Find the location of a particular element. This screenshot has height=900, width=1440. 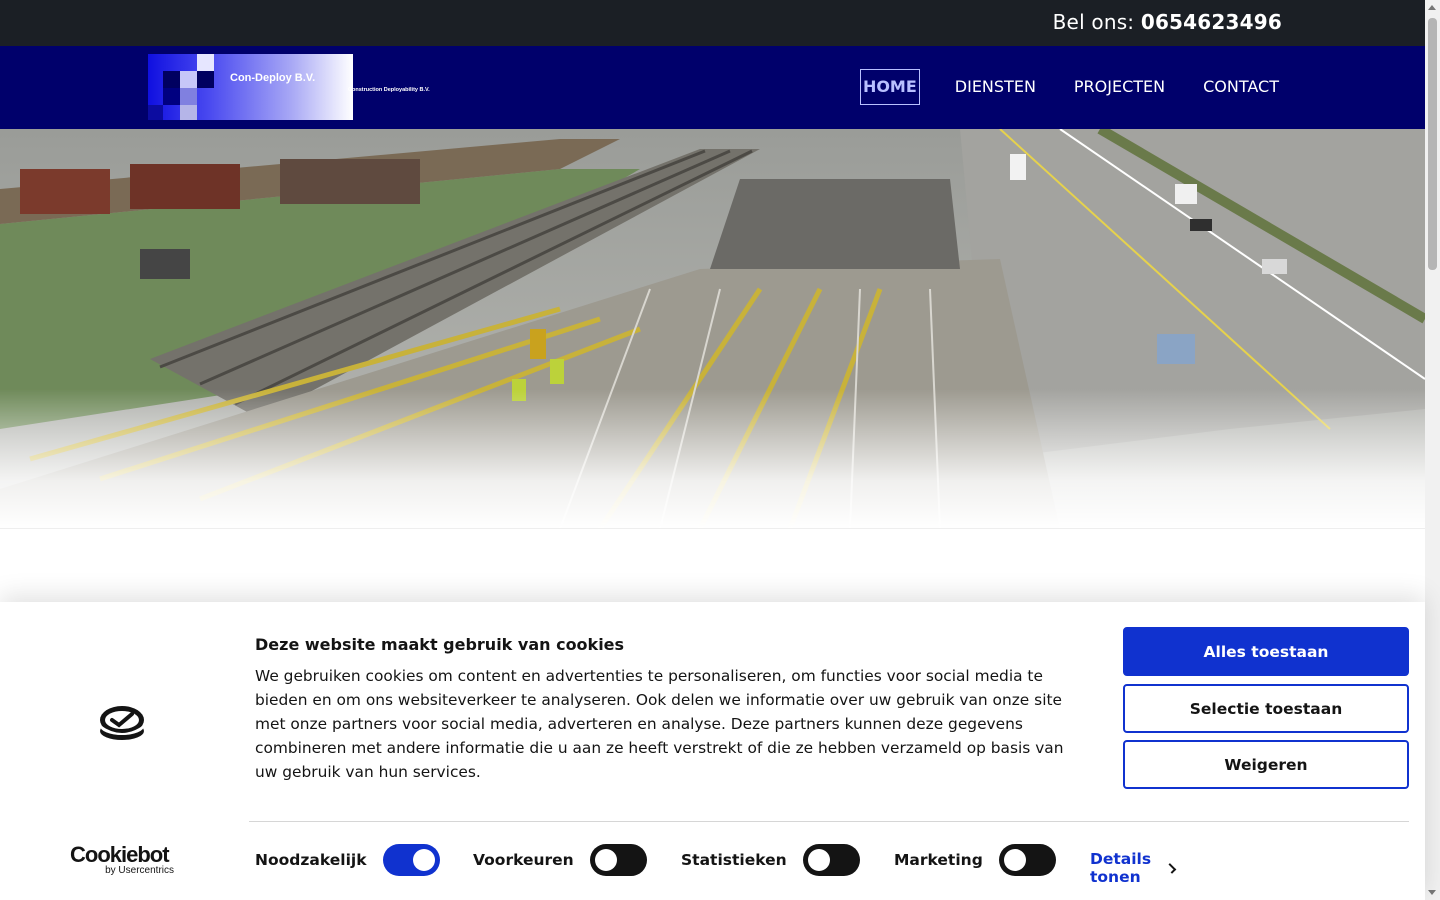

marketing-toggle is located at coordinates (1027, 860).